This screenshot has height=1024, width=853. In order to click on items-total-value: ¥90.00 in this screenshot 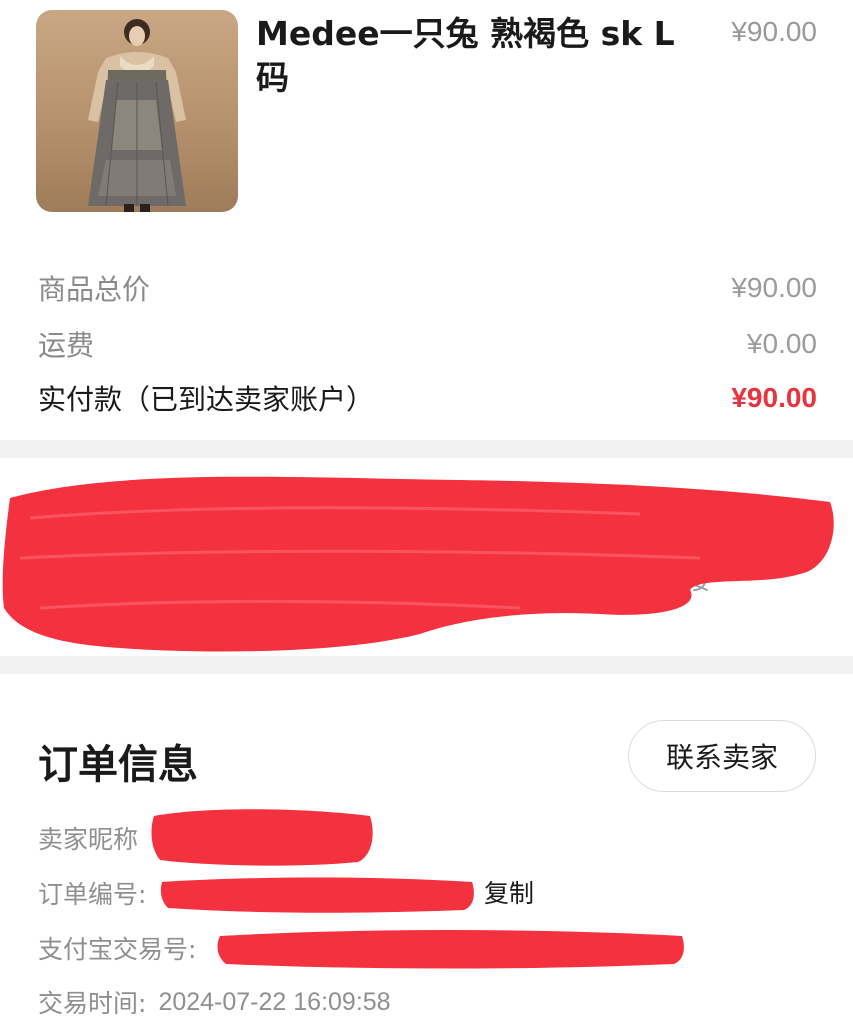, I will do `click(774, 287)`.